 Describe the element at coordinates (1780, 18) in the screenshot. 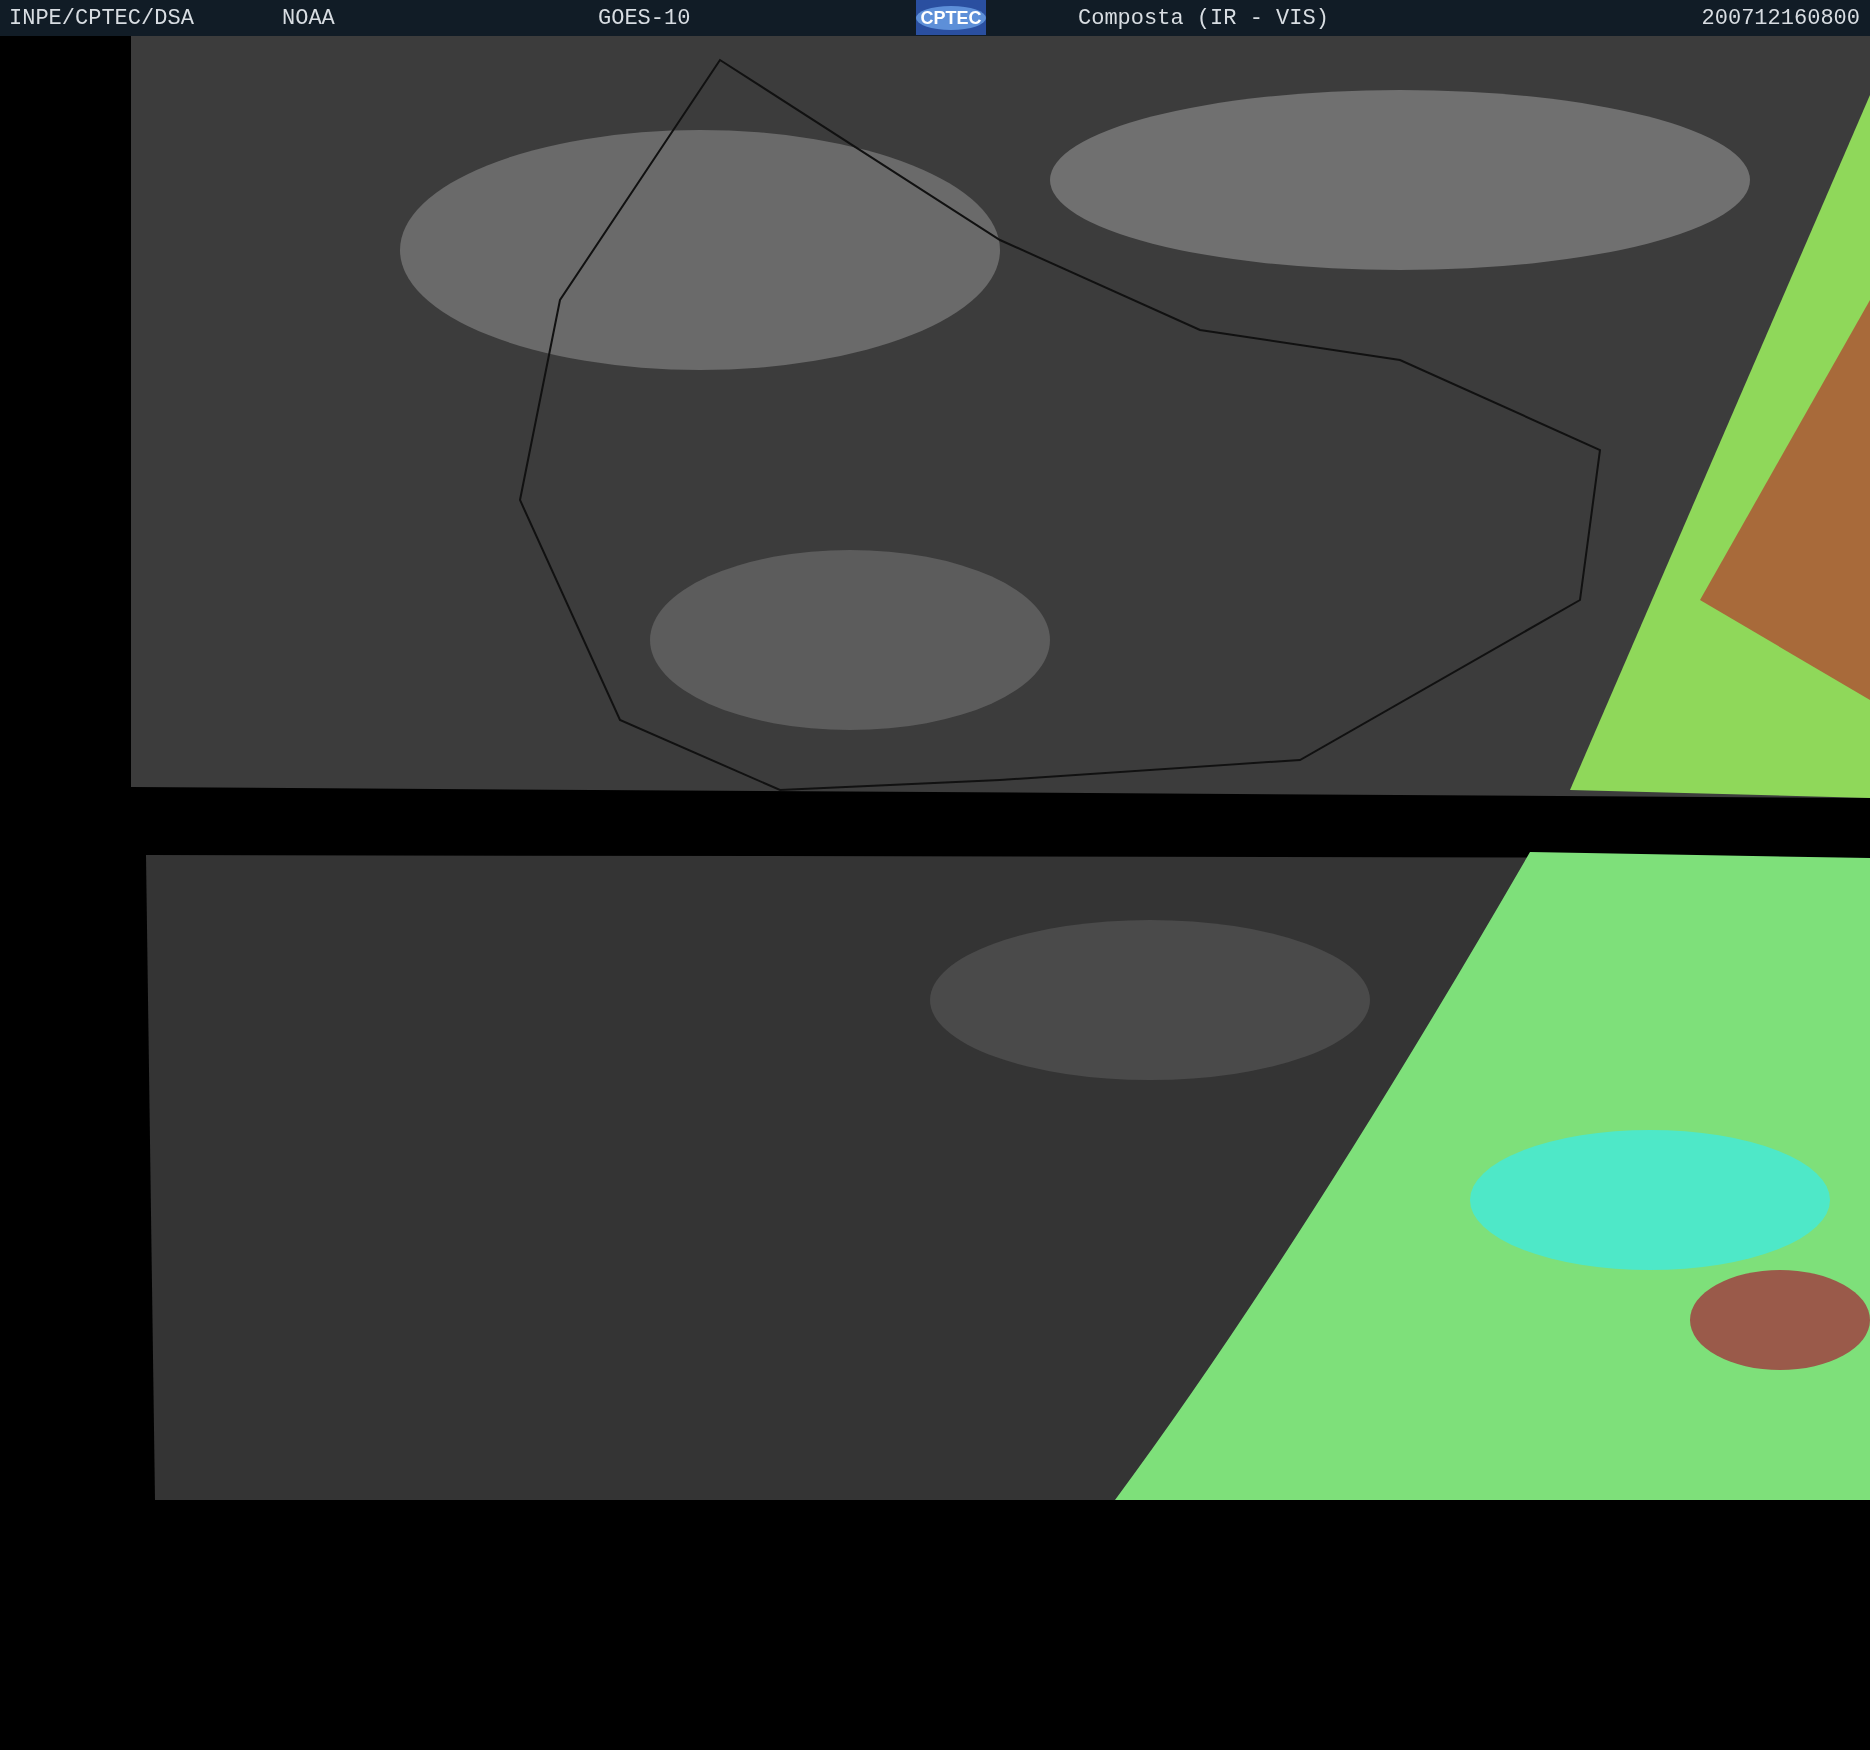

I see `timestamp-label: 200712160800` at that location.